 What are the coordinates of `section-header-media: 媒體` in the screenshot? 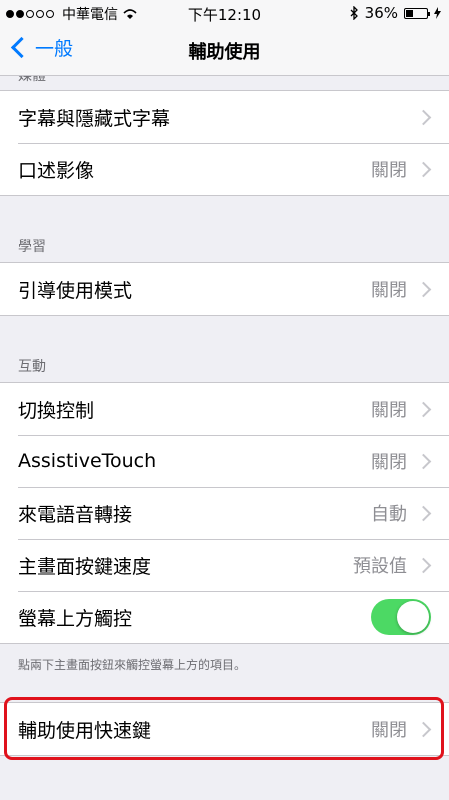 It's located at (32, 80).